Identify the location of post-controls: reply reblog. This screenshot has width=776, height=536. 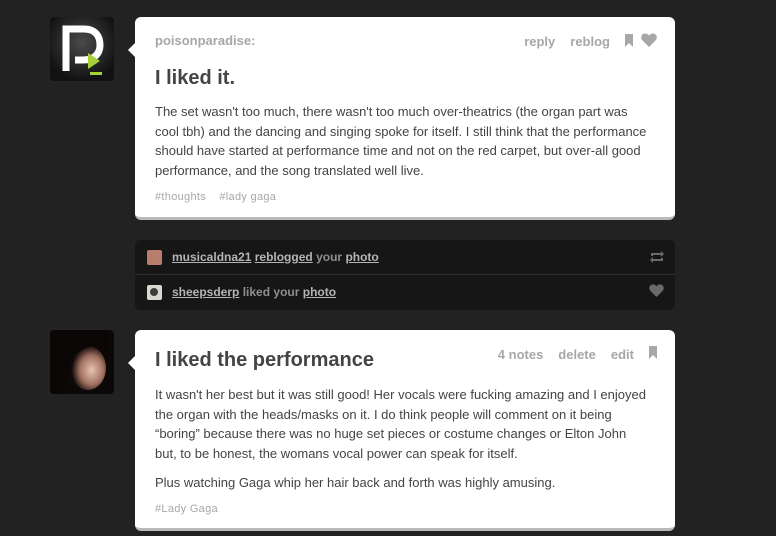
(583, 41).